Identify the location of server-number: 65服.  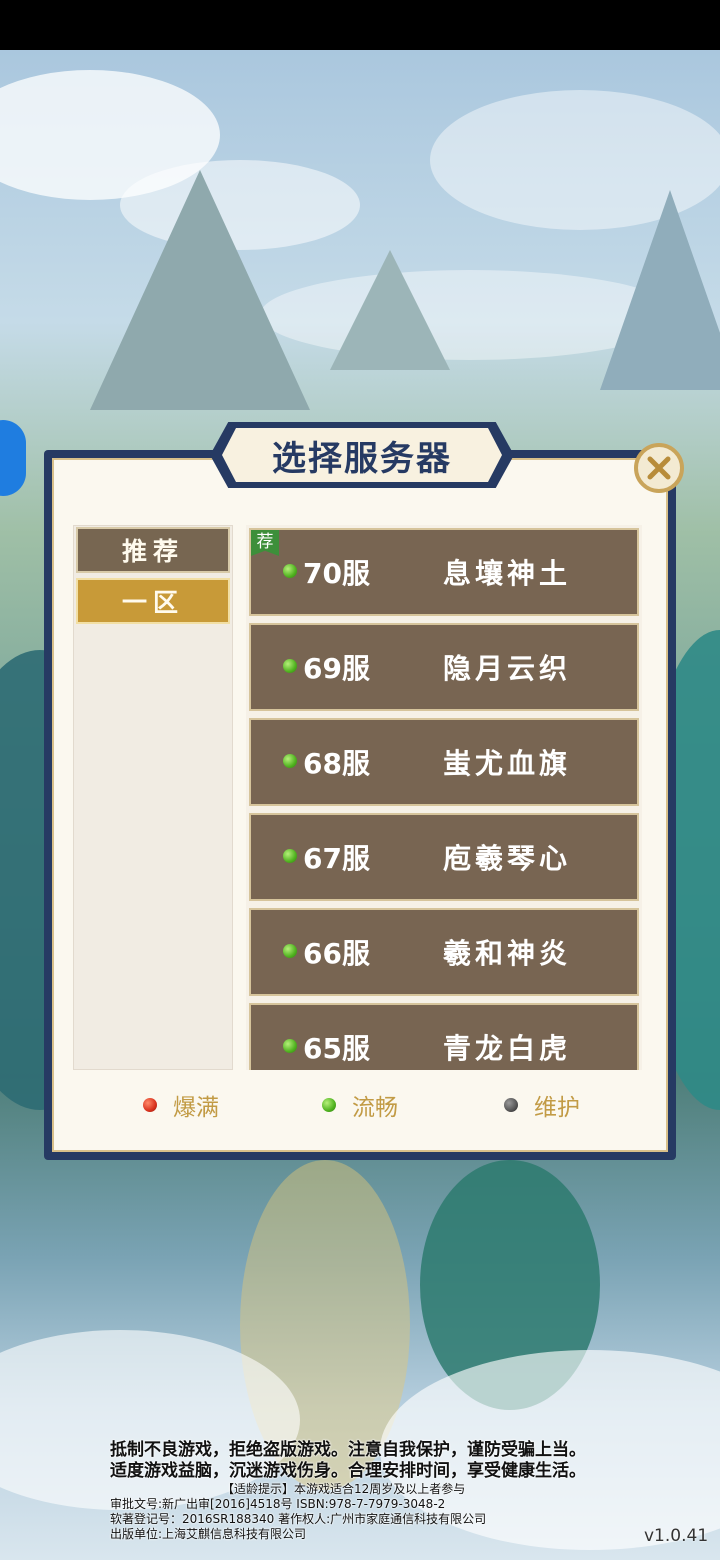
(336, 1048).